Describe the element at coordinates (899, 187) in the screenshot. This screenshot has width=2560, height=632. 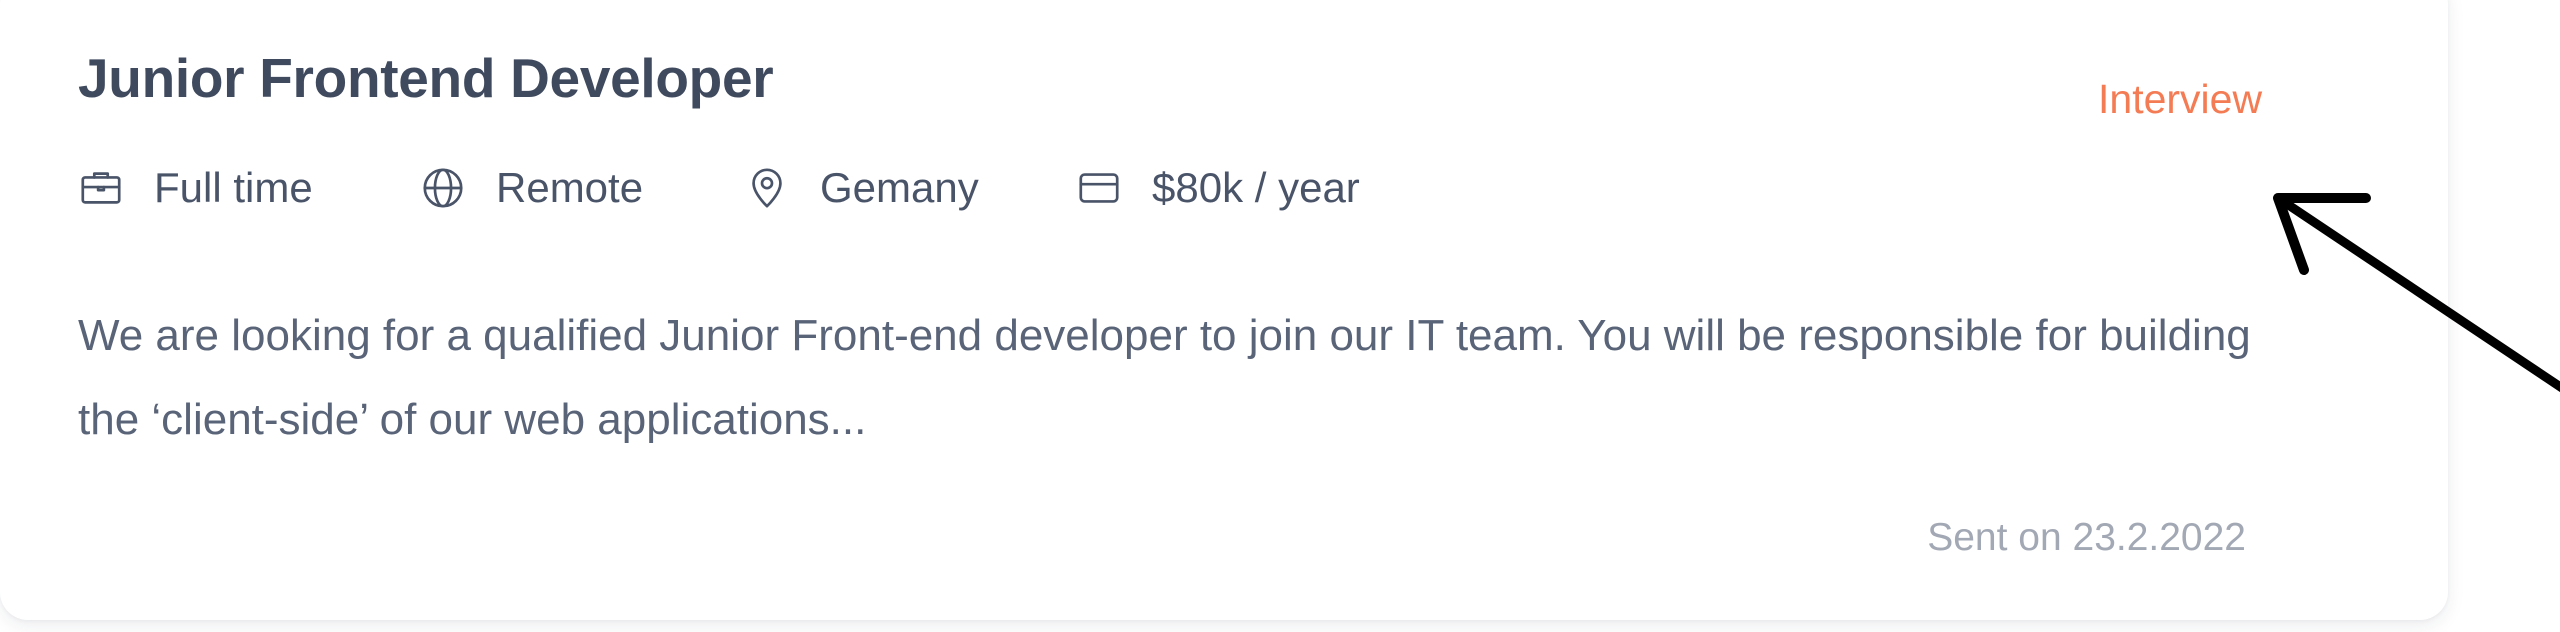
I see `job-location-label: Gemany` at that location.